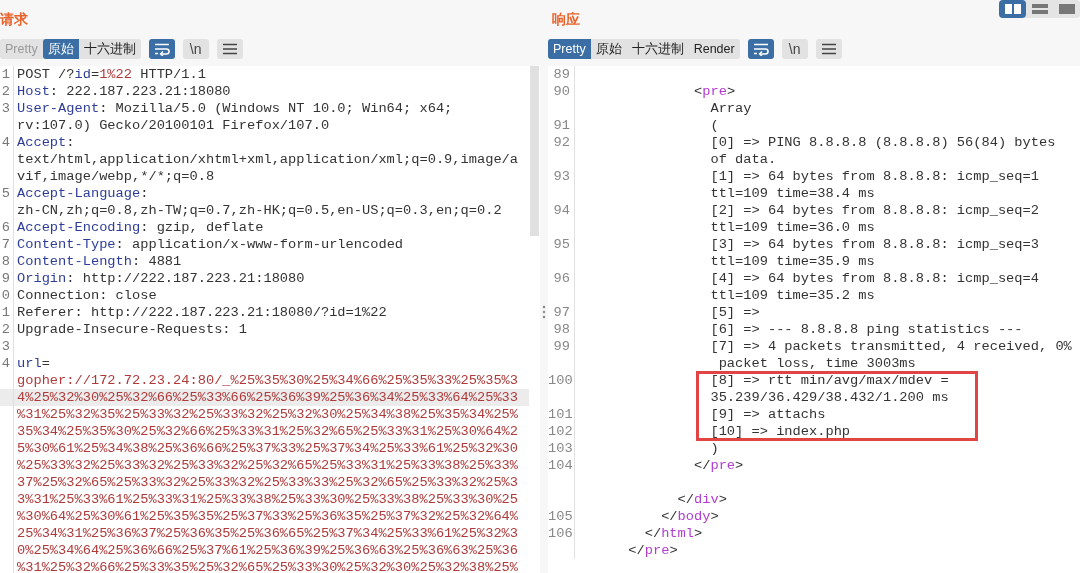 Image resolution: width=1080 pixels, height=573 pixels. What do you see at coordinates (7, 227) in the screenshot?
I see `line-number: 6` at bounding box center [7, 227].